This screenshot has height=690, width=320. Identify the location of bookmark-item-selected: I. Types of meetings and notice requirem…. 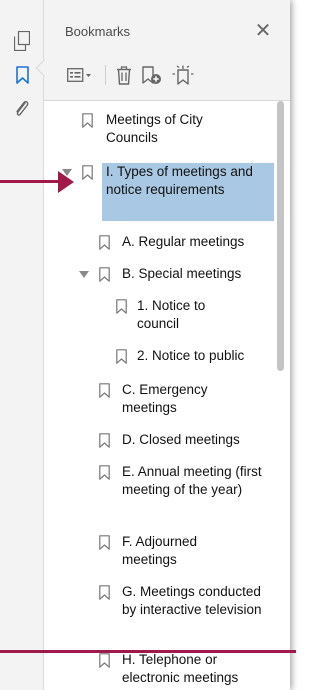
(159, 192).